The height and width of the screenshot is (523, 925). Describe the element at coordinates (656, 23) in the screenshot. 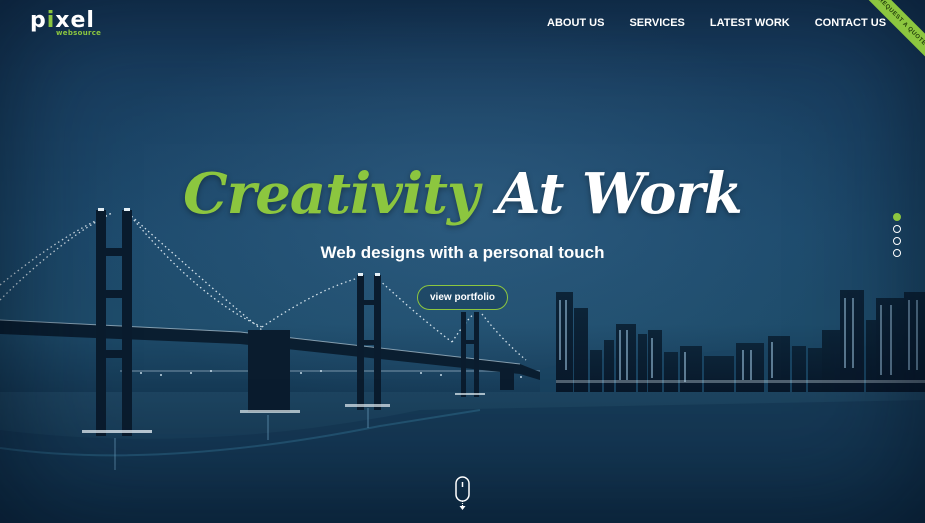

I see `nav-item-services: SERVICES` at that location.